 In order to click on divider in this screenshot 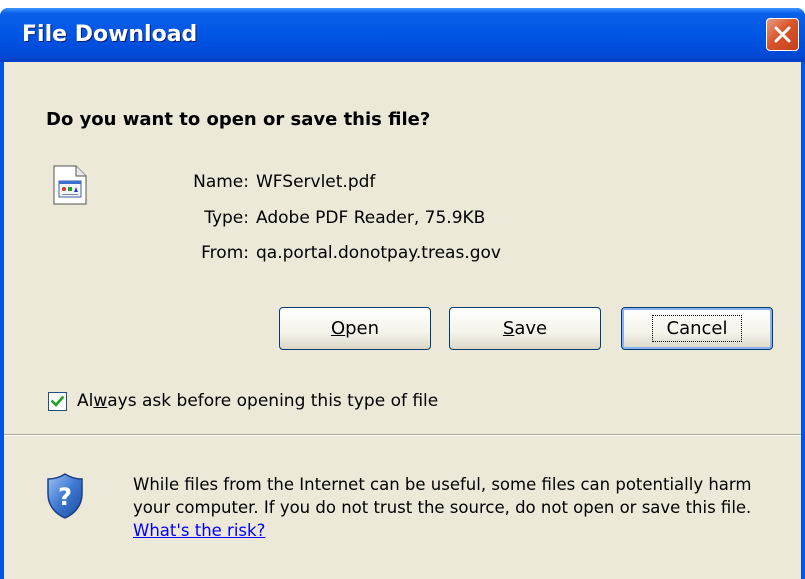, I will do `click(402, 435)`.